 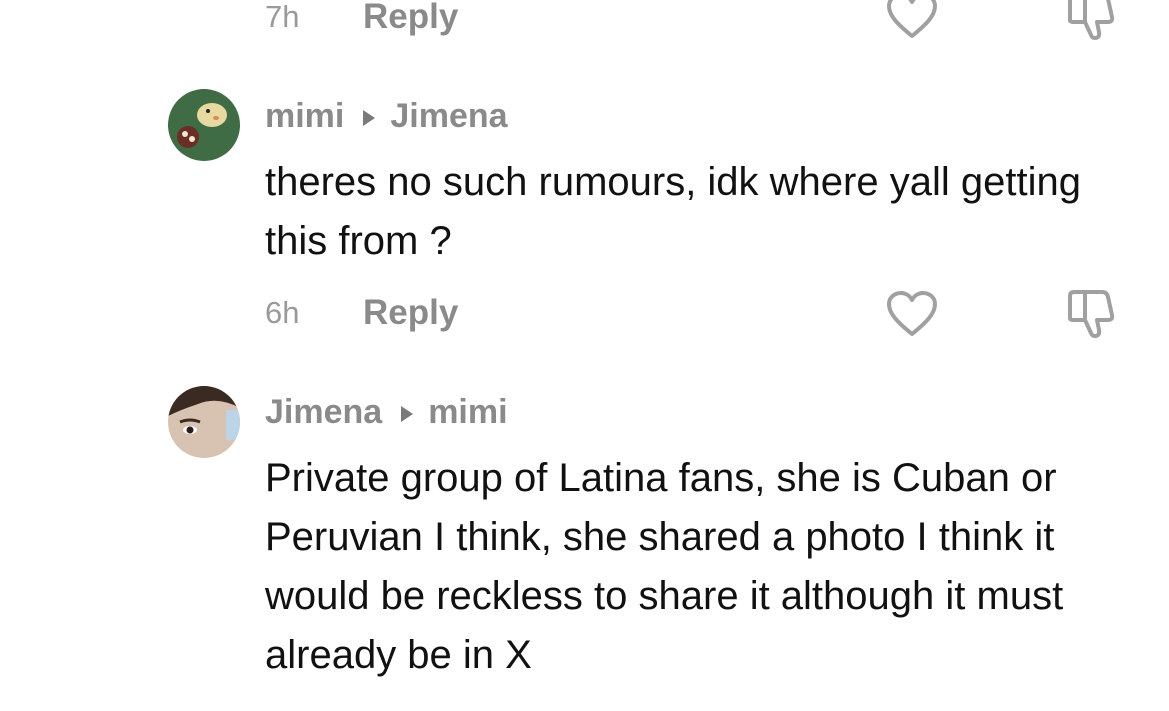 I want to click on author-name: Jimena, so click(x=323, y=412).